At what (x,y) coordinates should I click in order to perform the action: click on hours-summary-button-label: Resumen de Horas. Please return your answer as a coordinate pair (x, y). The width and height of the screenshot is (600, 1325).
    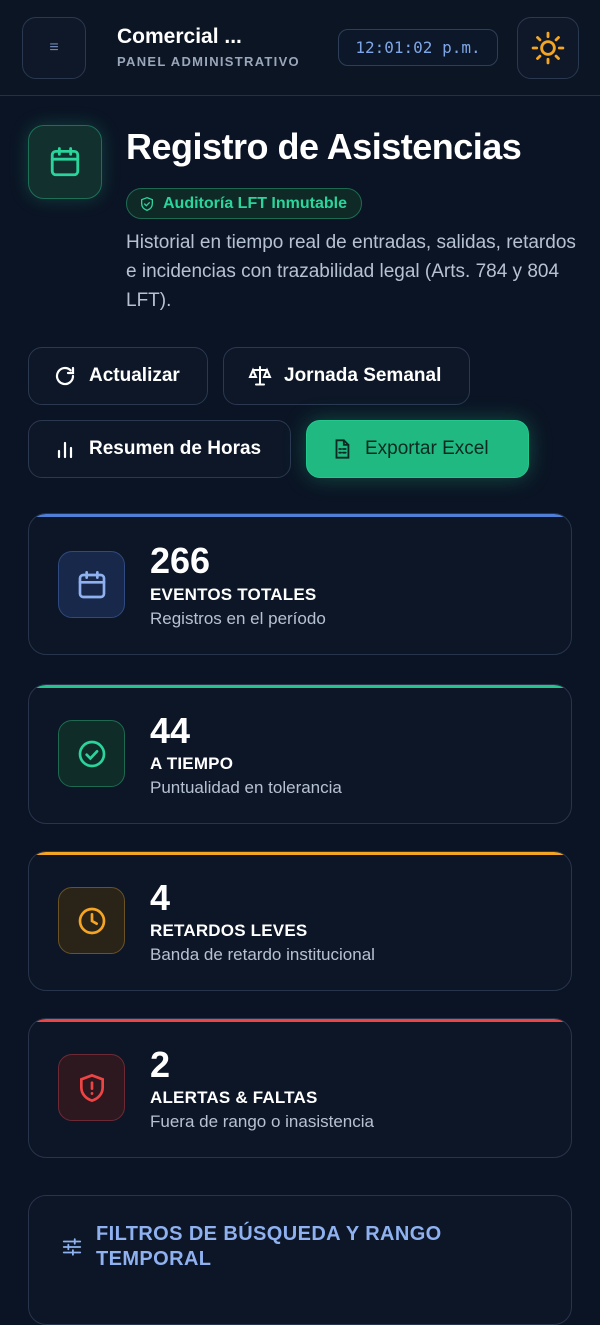
    Looking at the image, I should click on (175, 448).